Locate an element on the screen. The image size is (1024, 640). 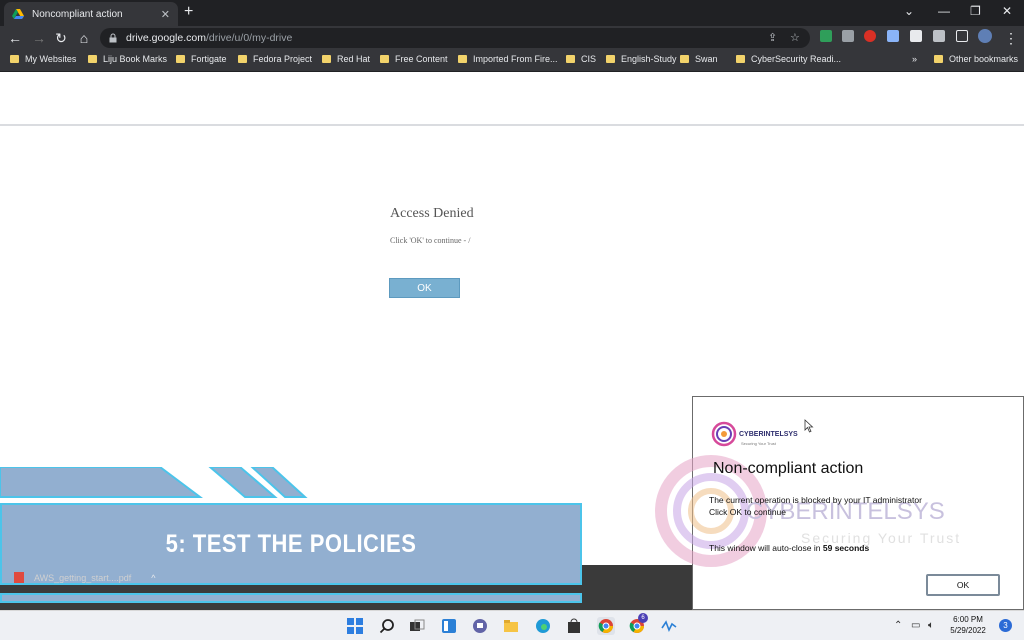
teams-chat-icon is located at coordinates (480, 626).